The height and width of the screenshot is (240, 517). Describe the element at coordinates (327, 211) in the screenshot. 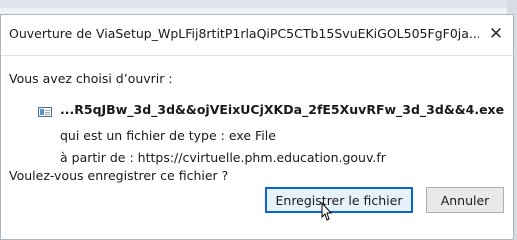

I see `mouse-cursor-icon` at that location.